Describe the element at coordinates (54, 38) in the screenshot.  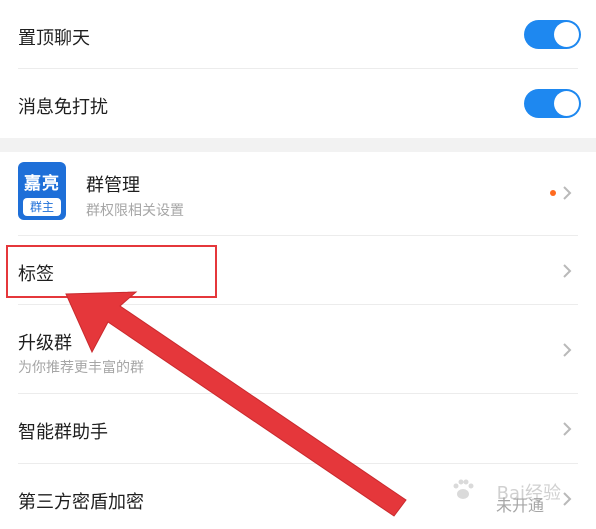
I see `pin-chat-label: 置顶聊天` at that location.